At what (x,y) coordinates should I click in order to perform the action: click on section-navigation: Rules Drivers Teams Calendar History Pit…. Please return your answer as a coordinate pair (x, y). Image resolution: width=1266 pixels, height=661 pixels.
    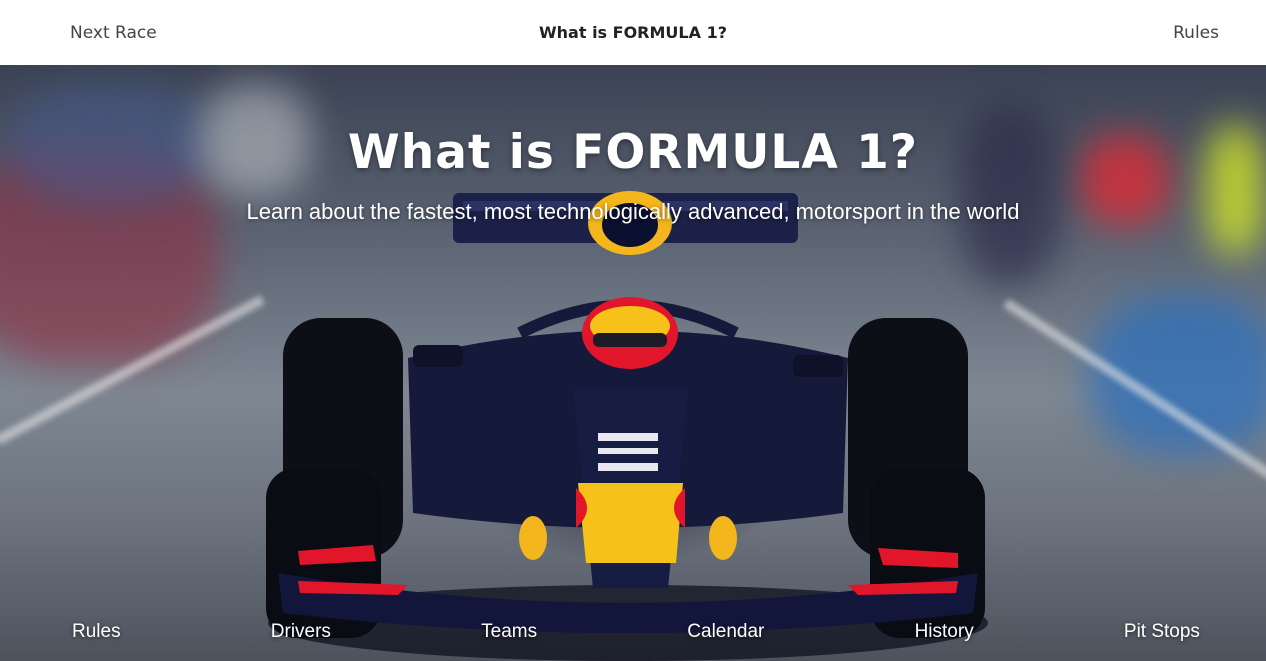
    Looking at the image, I should click on (633, 632).